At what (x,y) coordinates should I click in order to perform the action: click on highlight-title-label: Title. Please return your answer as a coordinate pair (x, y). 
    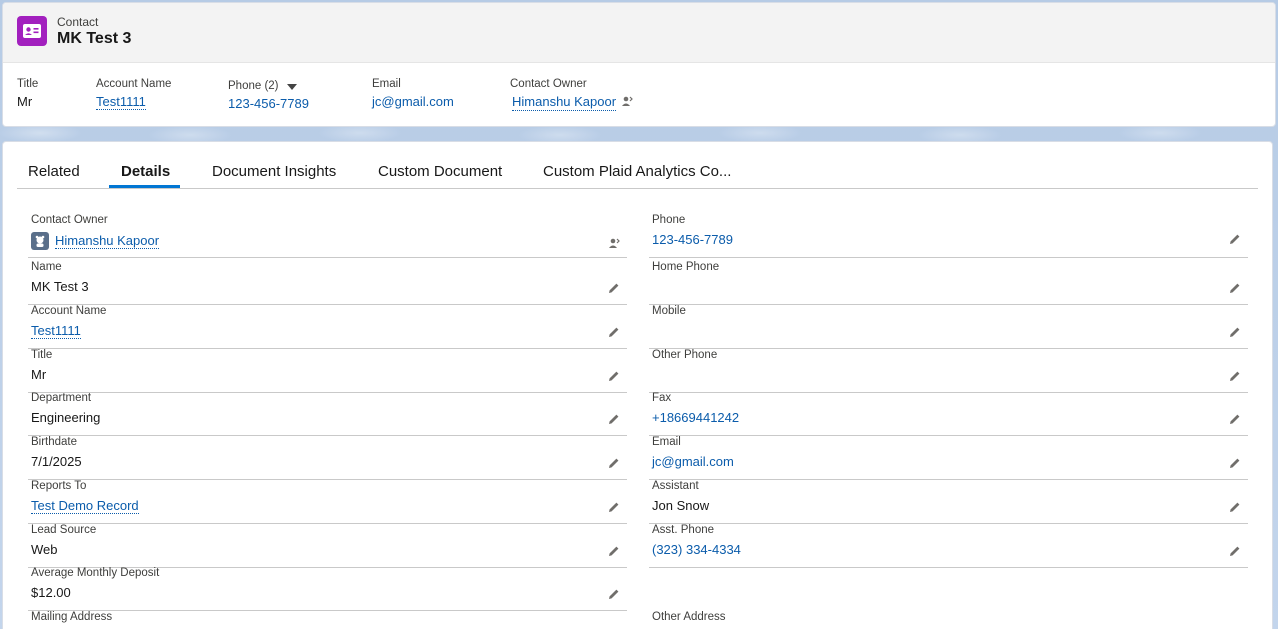
    Looking at the image, I should click on (28, 84).